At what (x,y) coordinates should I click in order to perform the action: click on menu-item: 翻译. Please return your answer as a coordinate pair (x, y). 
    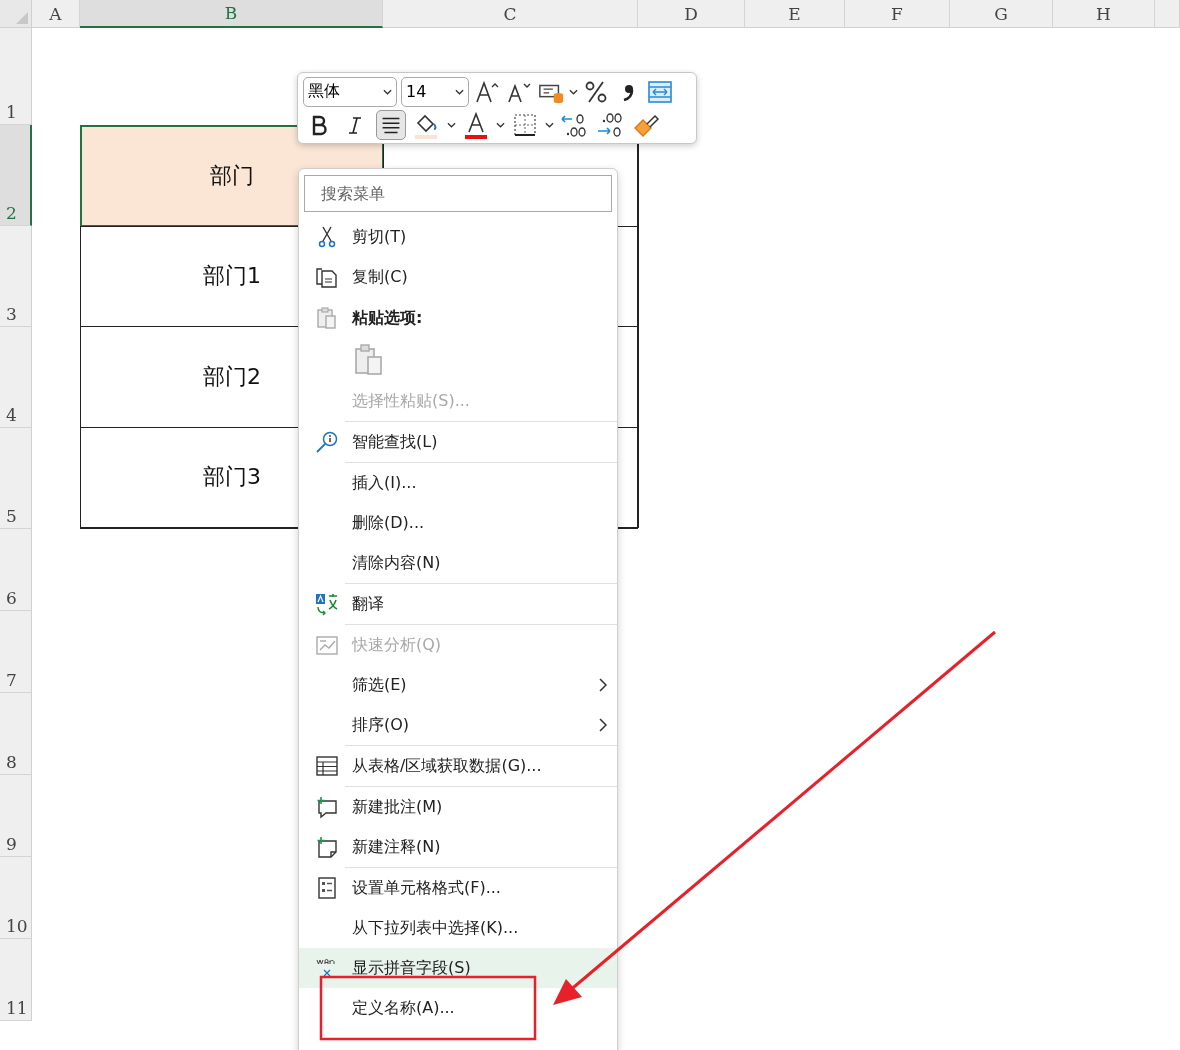
    Looking at the image, I should click on (458, 604).